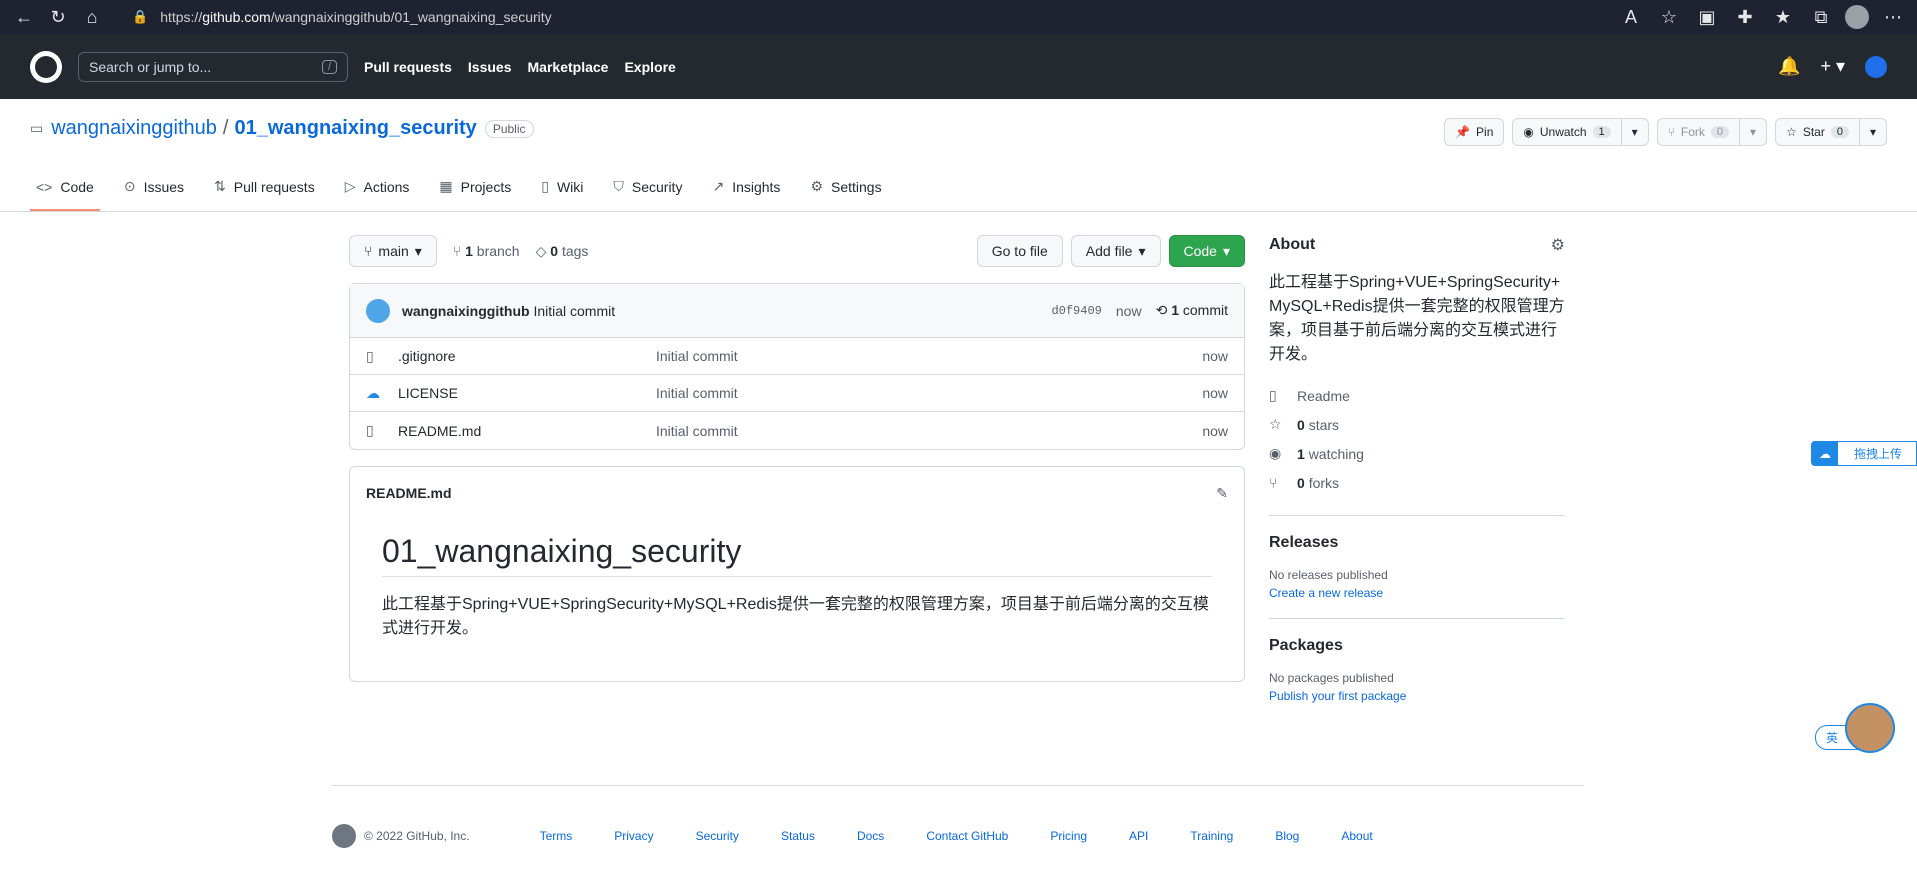  I want to click on author-avatar, so click(378, 310).